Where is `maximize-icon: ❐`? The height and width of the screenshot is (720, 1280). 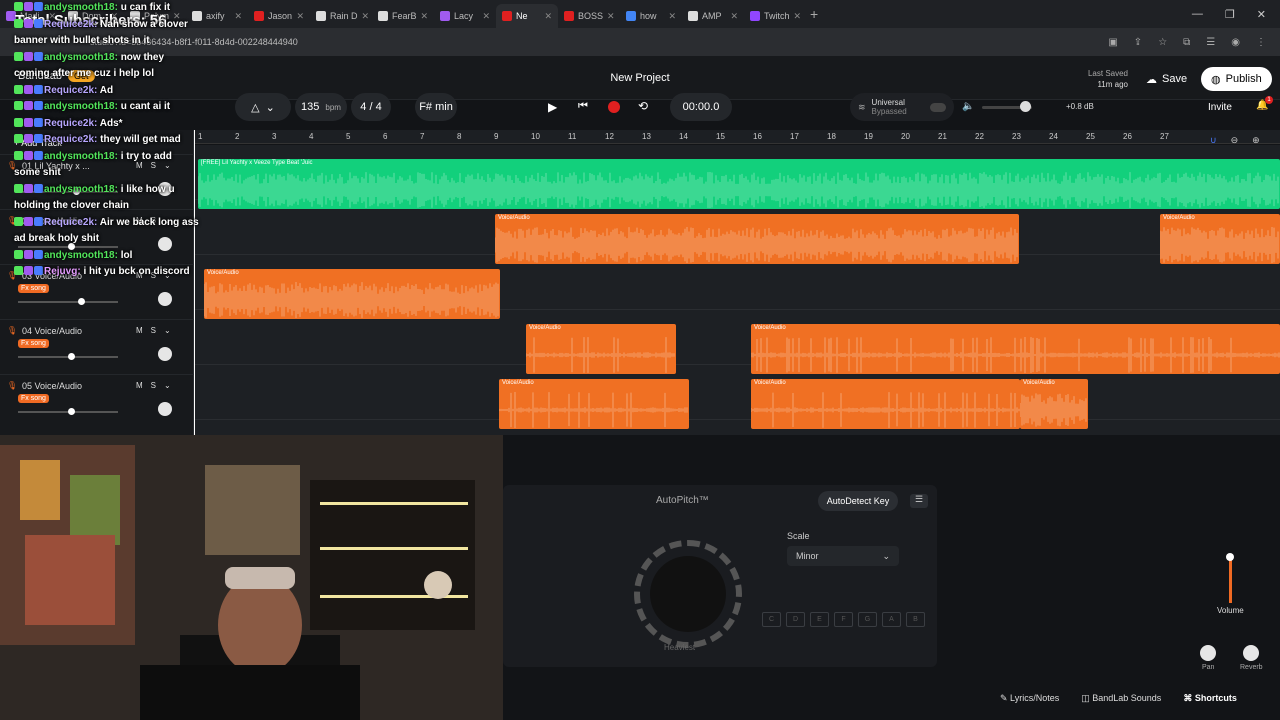 maximize-icon: ❐ is located at coordinates (1230, 14).